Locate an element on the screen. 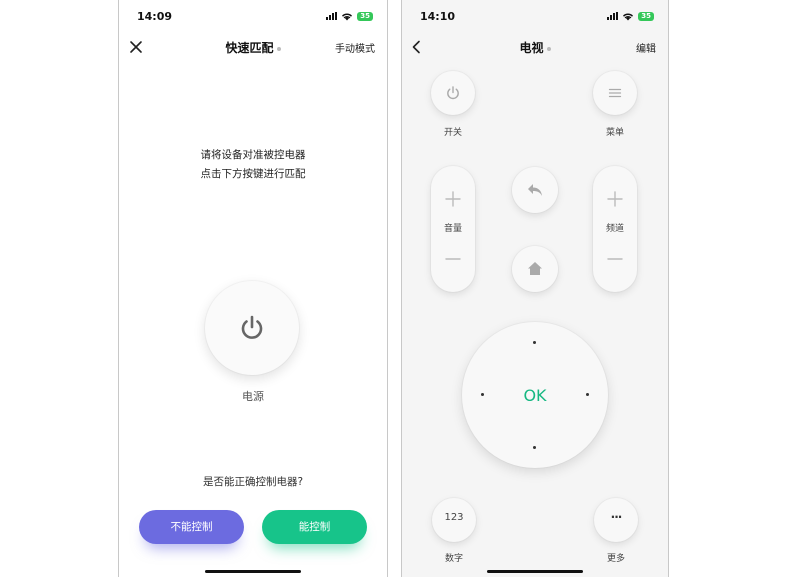 This screenshot has width=800, height=577. ok-button: OK is located at coordinates (535, 395).